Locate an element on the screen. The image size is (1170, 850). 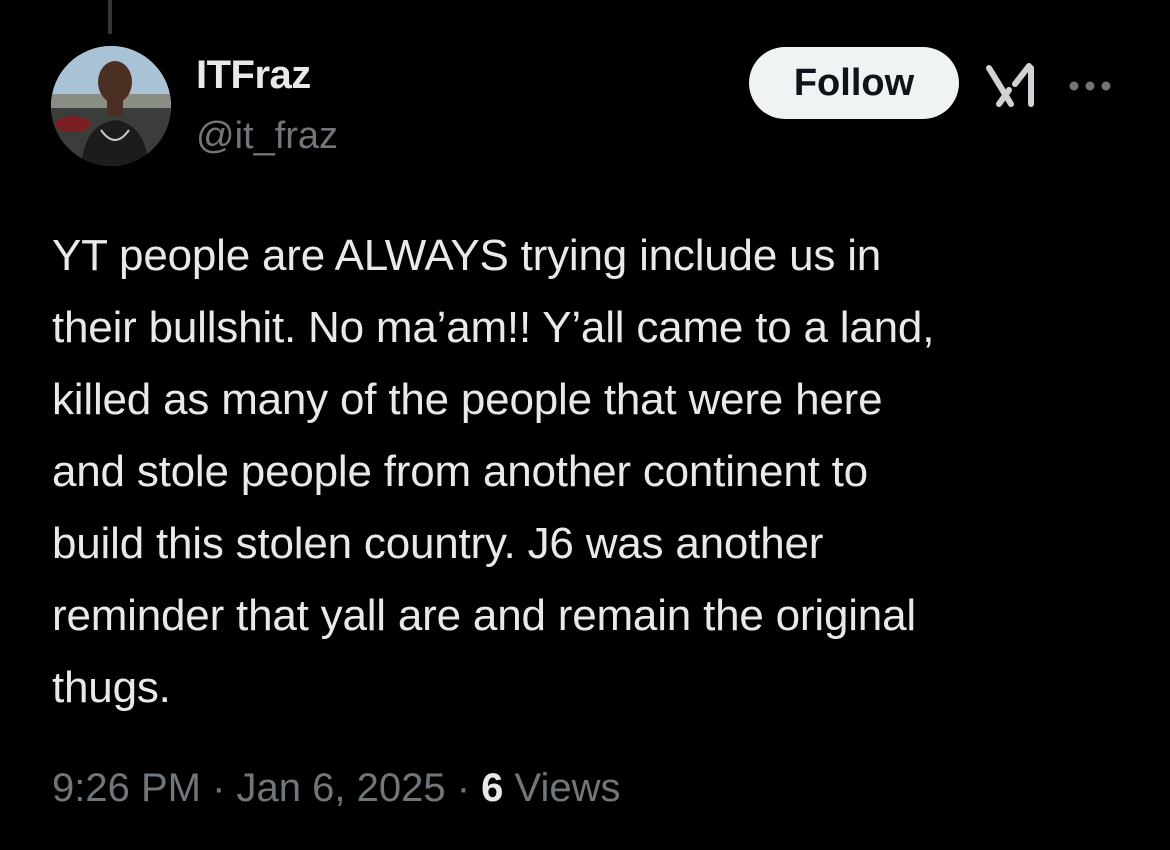
views-label: Views is located at coordinates (562, 788).